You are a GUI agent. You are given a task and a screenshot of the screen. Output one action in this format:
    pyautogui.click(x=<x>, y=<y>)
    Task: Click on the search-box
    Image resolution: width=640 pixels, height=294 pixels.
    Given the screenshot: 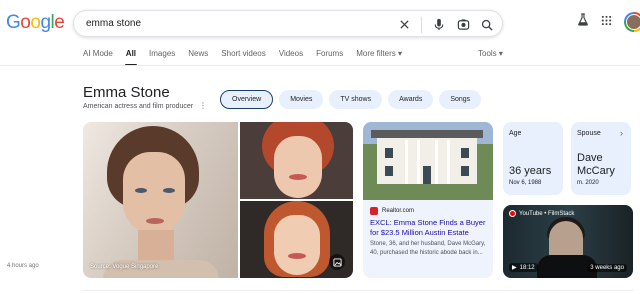 What is the action you would take?
    pyautogui.click(x=288, y=23)
    